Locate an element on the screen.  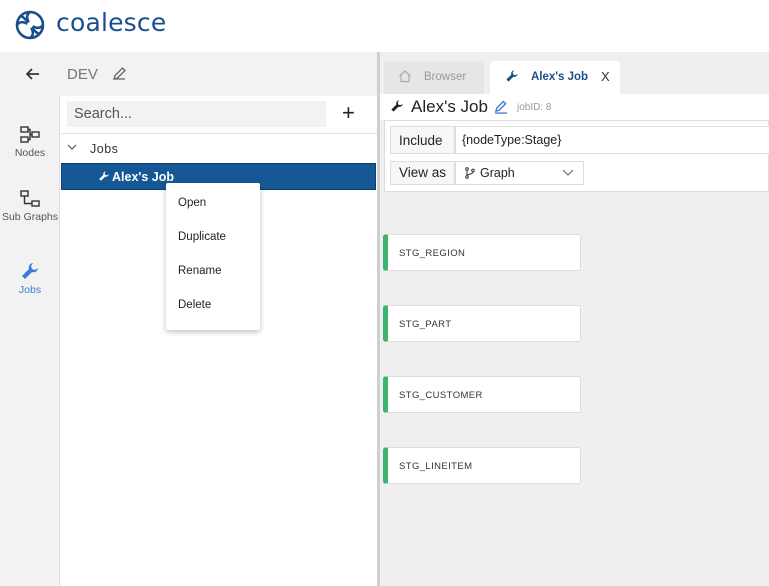
arrow-left-icon is located at coordinates (33, 74).